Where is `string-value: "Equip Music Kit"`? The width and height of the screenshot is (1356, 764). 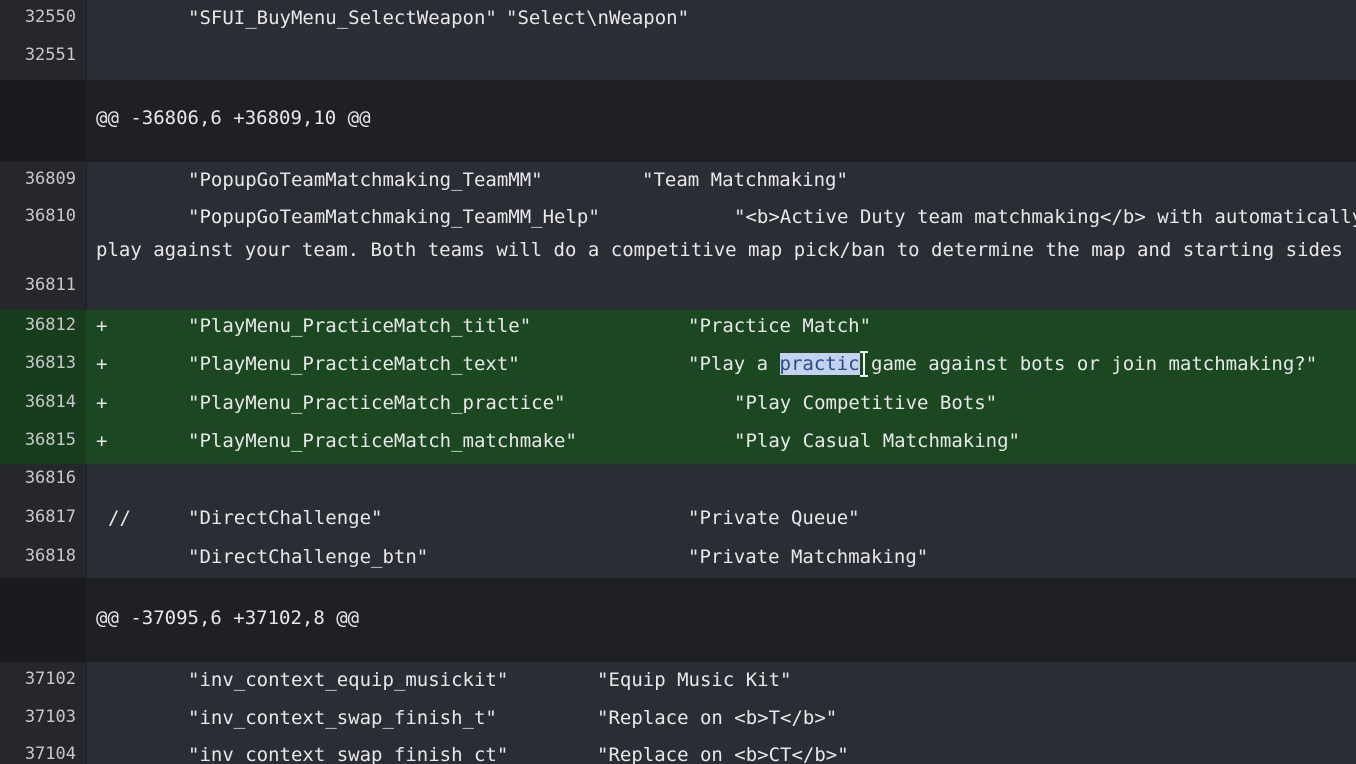 string-value: "Equip Music Kit" is located at coordinates (694, 680).